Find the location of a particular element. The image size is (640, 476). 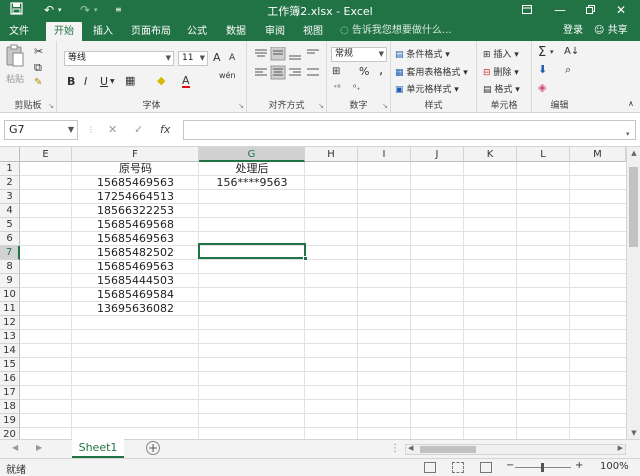

row-header-1: 1 is located at coordinates (10, 169).